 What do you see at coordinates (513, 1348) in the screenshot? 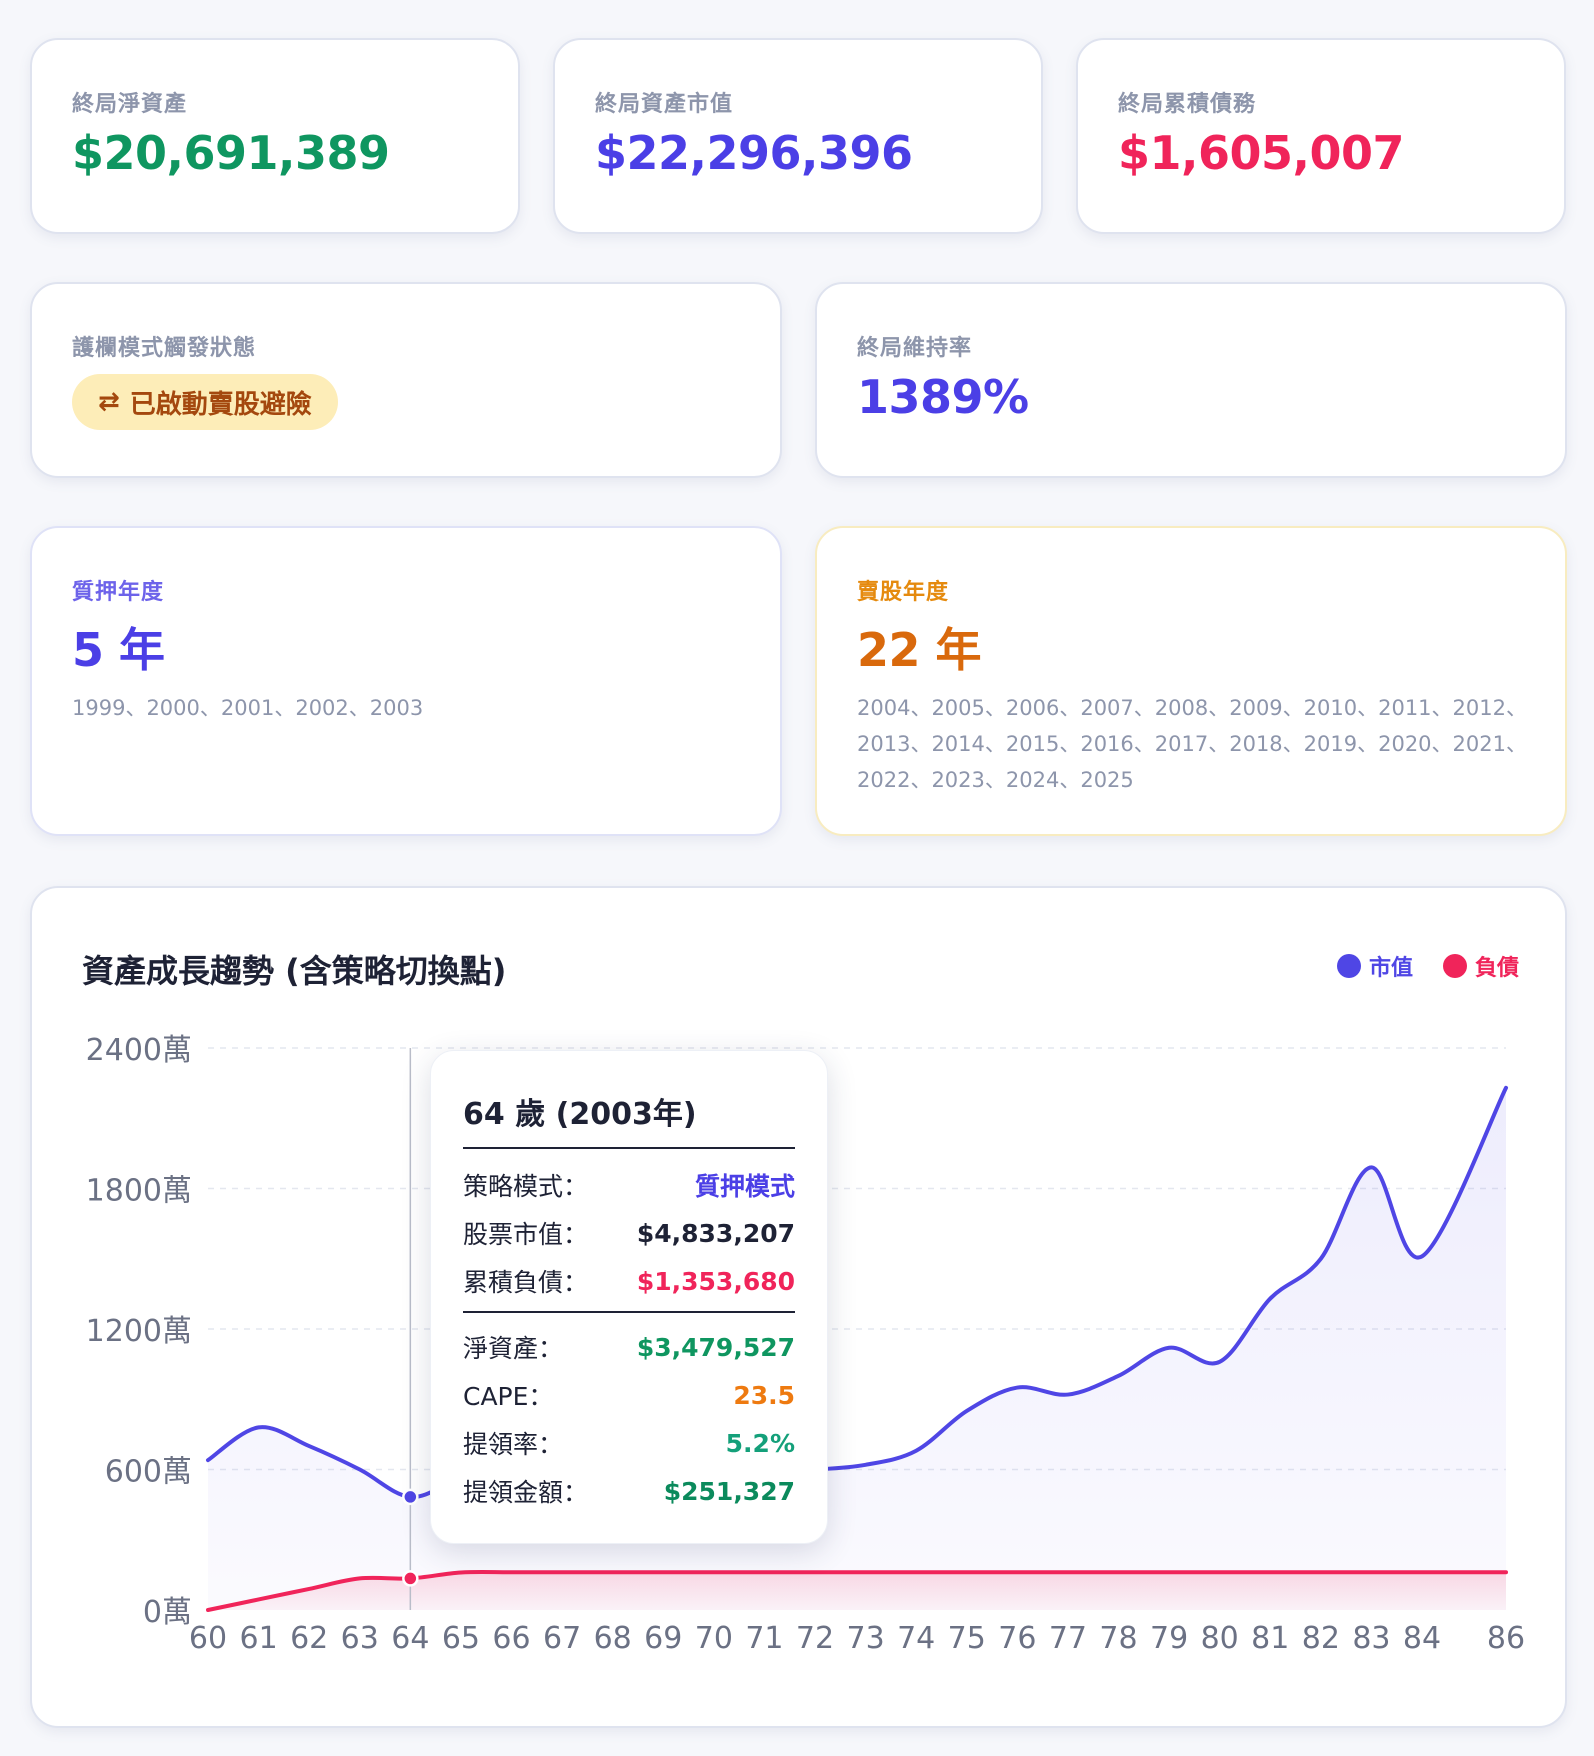
I see `tooltip-key: 淨資產：` at bounding box center [513, 1348].